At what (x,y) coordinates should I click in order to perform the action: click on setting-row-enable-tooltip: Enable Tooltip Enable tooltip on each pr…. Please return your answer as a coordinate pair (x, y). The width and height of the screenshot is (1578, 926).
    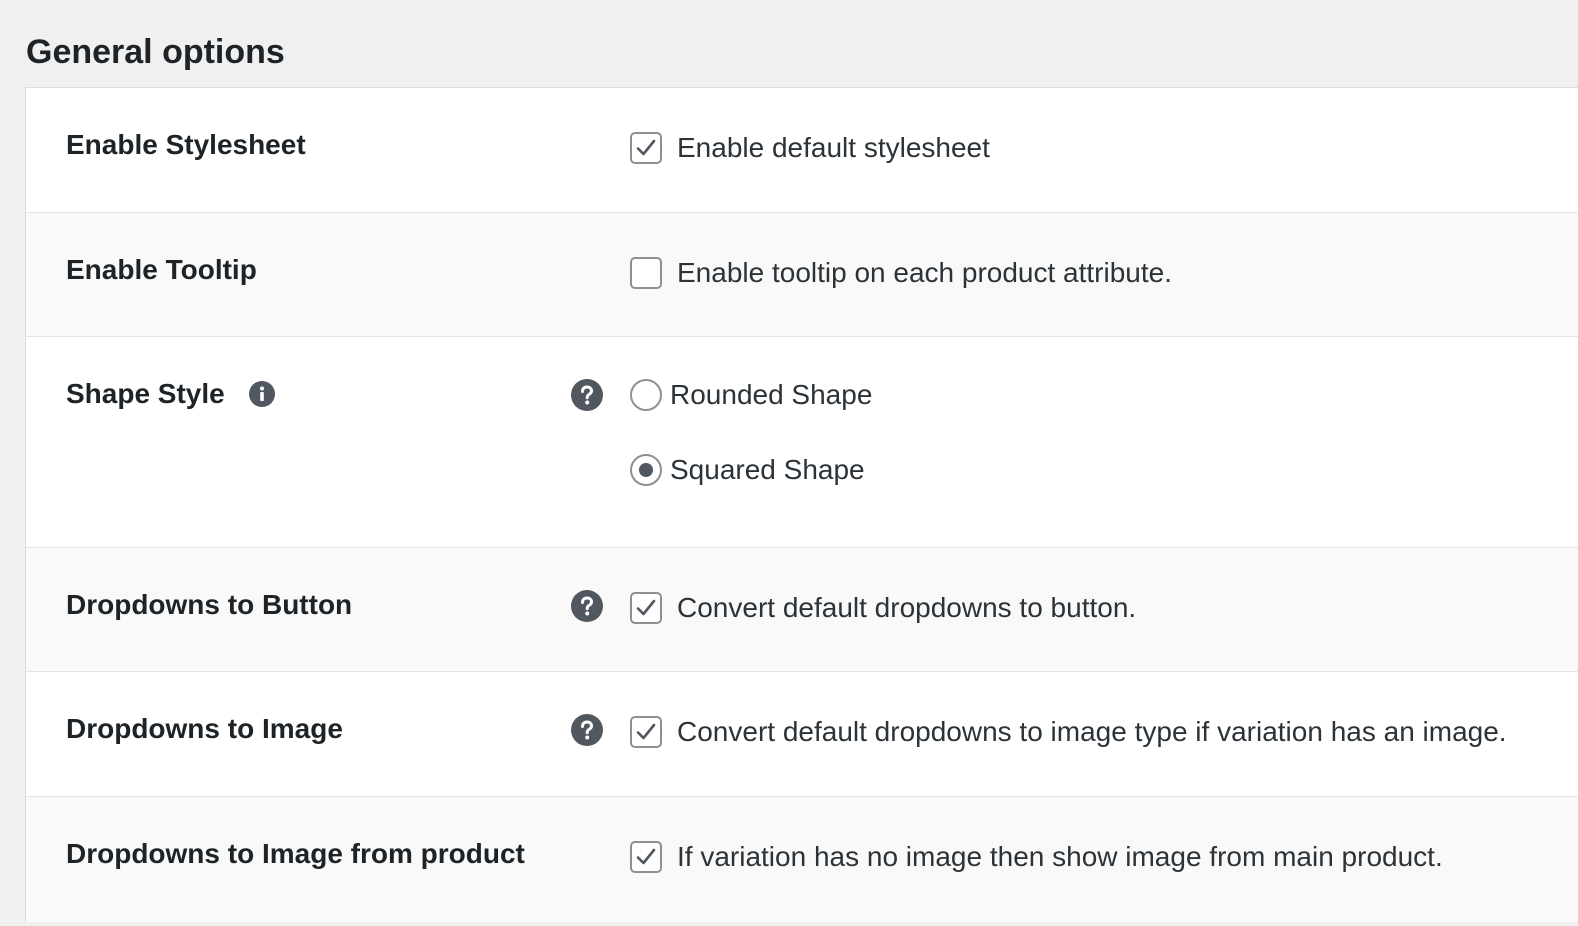
    Looking at the image, I should click on (802, 275).